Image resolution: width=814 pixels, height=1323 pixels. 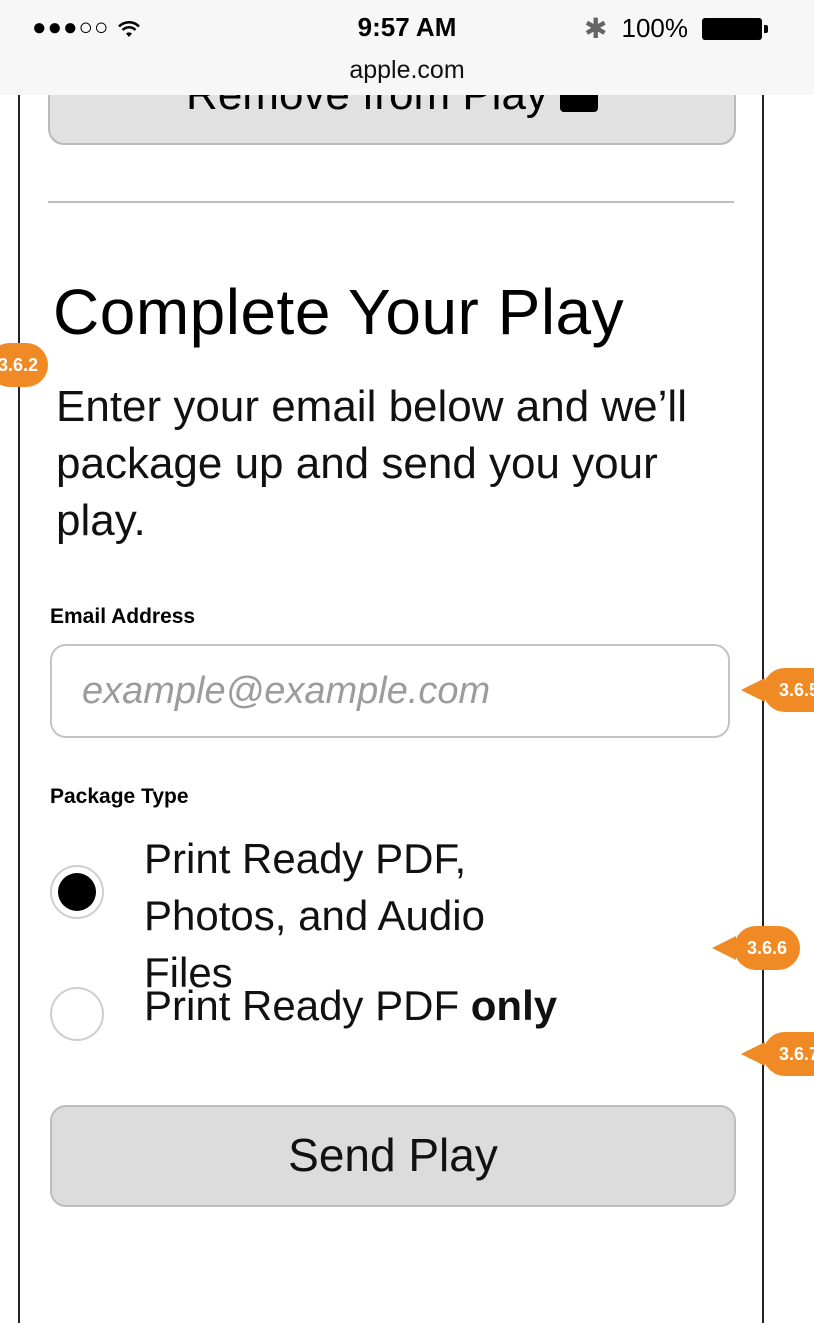 What do you see at coordinates (123, 616) in the screenshot?
I see `email-label: Email Address` at bounding box center [123, 616].